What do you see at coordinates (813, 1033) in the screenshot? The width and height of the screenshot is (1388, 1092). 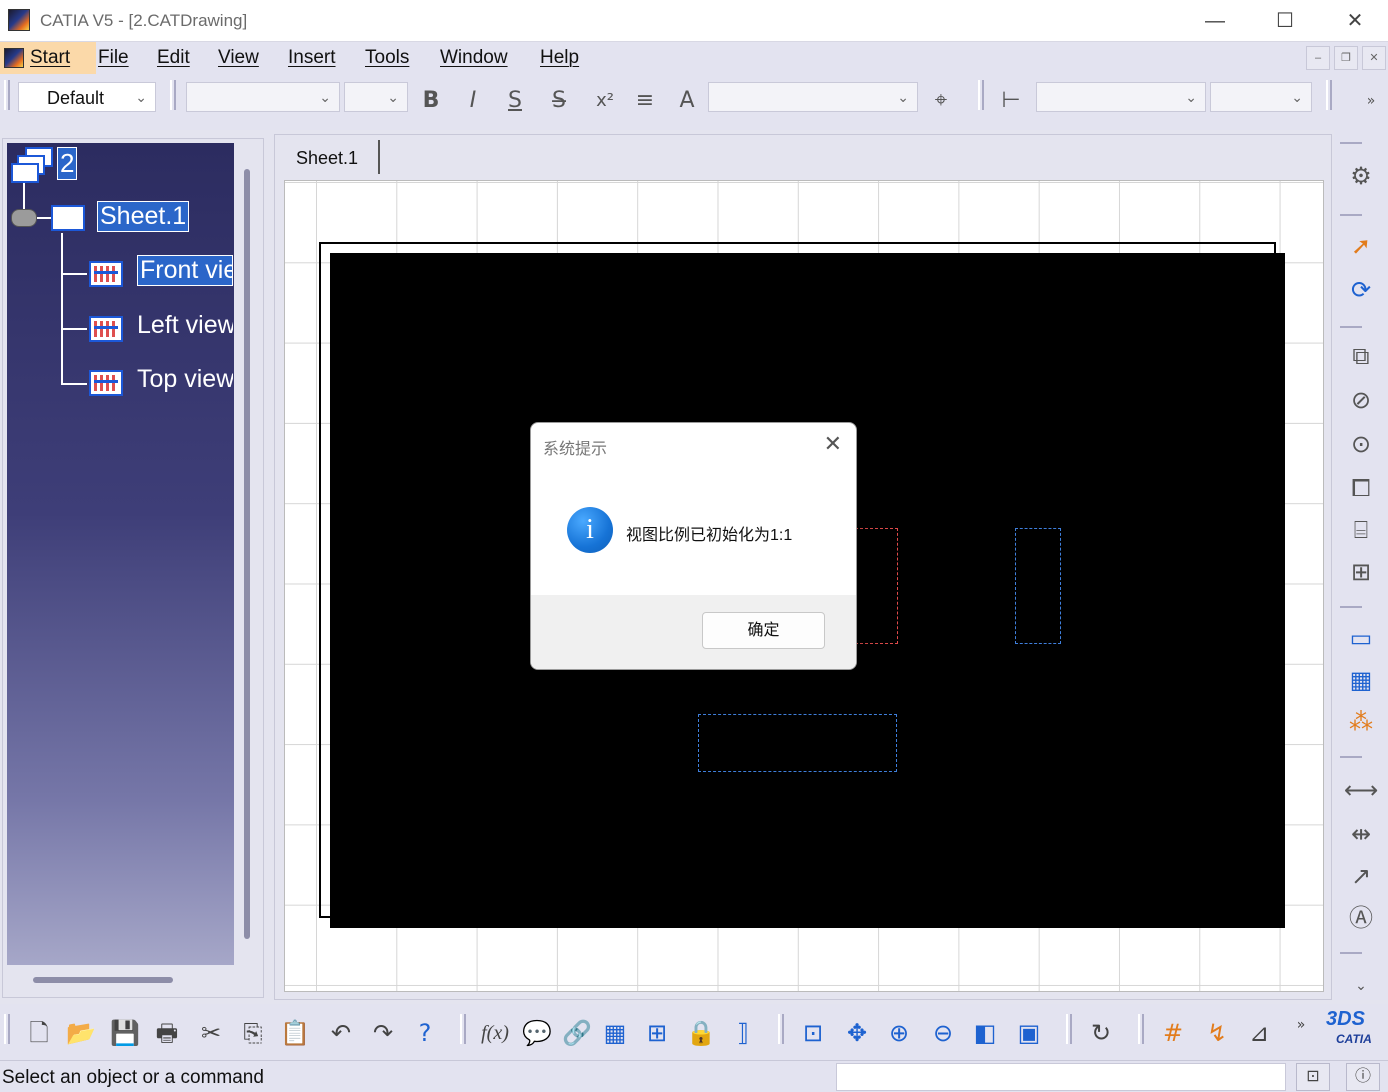 I see `fit-all-icon: ⊡` at bounding box center [813, 1033].